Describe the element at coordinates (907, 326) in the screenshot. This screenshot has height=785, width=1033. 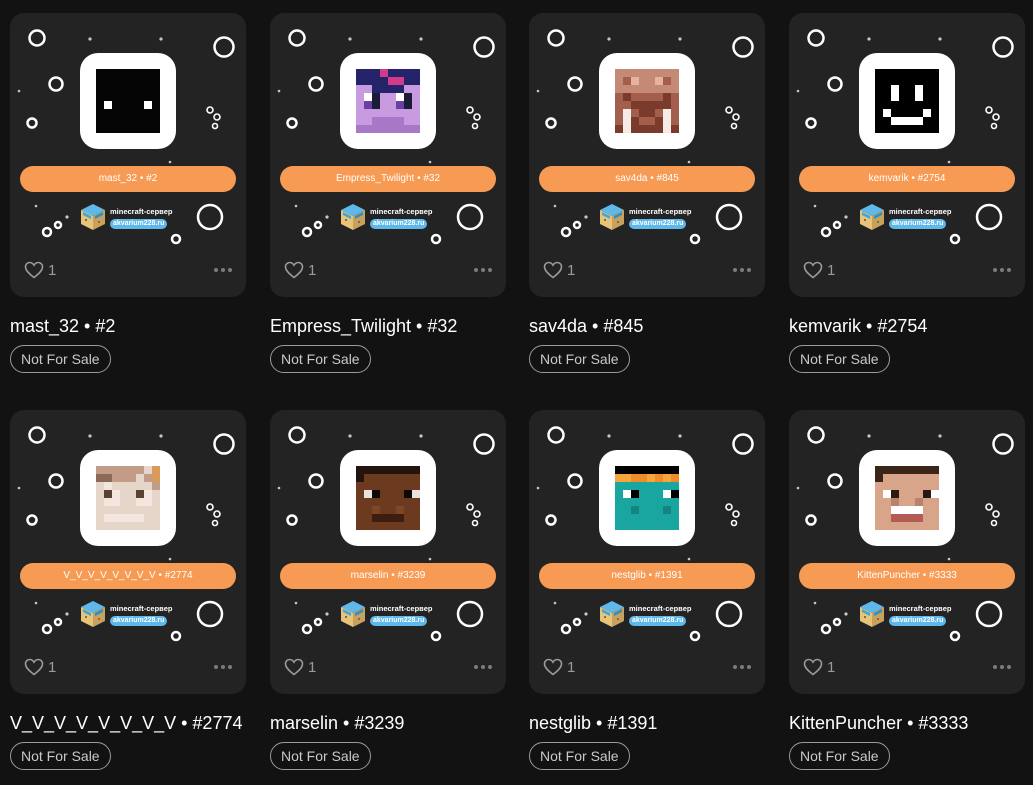
I see `nft-title: kemvarik • #2754` at that location.